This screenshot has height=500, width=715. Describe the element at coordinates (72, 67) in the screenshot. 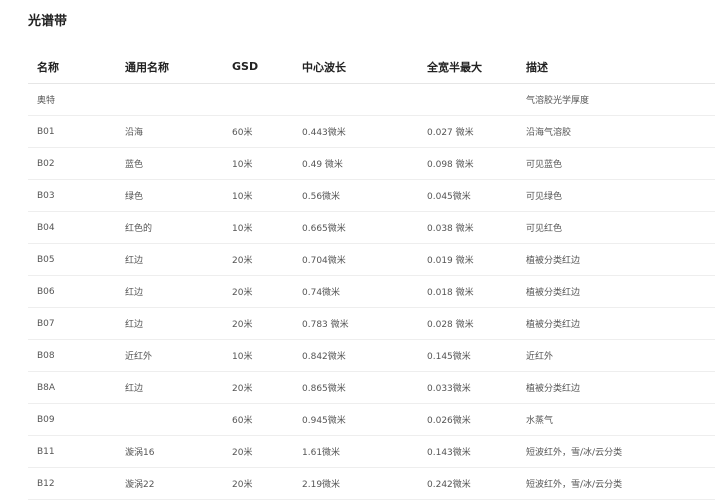

I see `column-header-name: 名称` at that location.